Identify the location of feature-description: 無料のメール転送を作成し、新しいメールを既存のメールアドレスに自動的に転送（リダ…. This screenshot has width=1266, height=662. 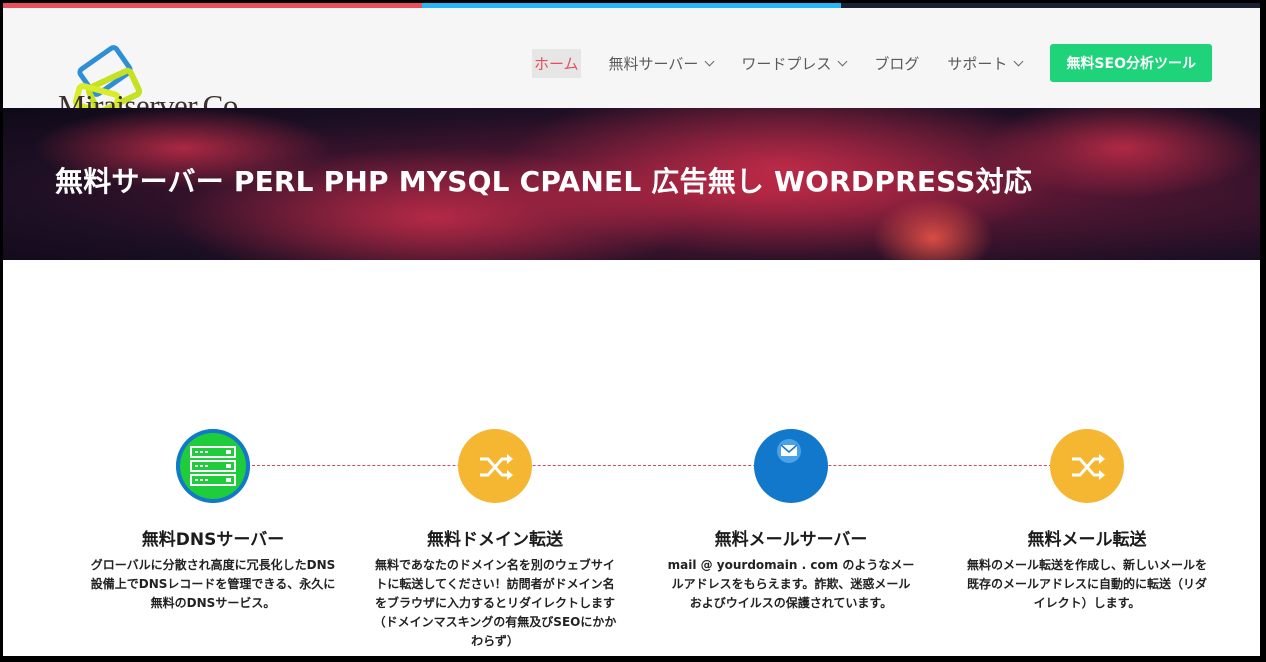
(1086, 584).